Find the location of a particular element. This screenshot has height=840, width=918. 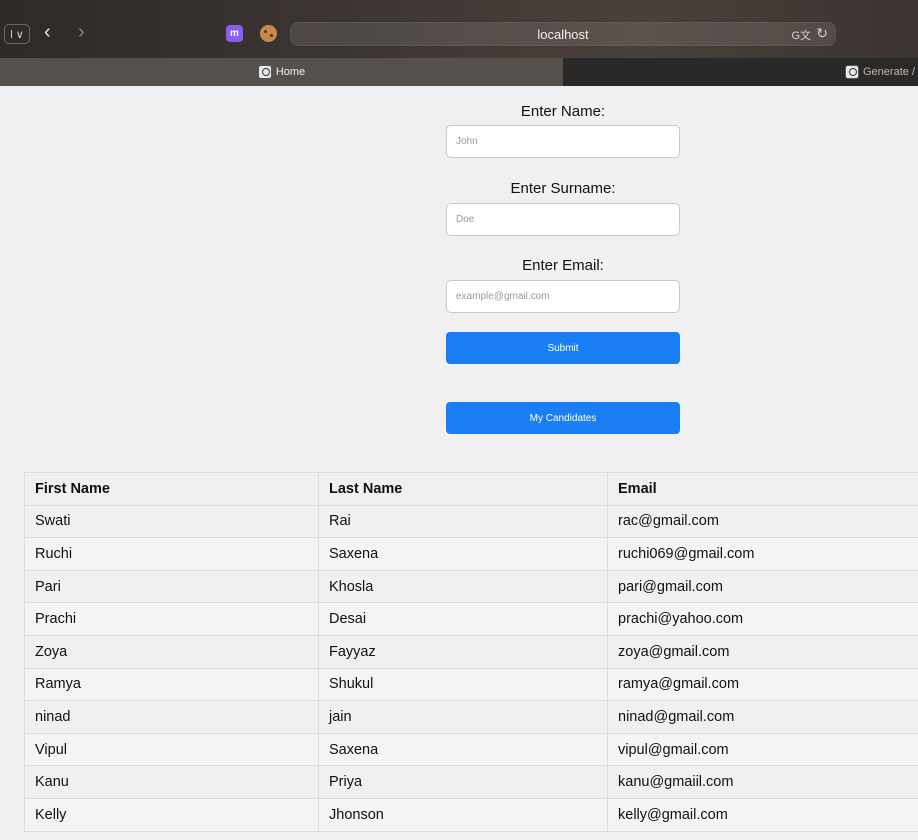

email-cell: rac@gmail.com is located at coordinates (762, 521).